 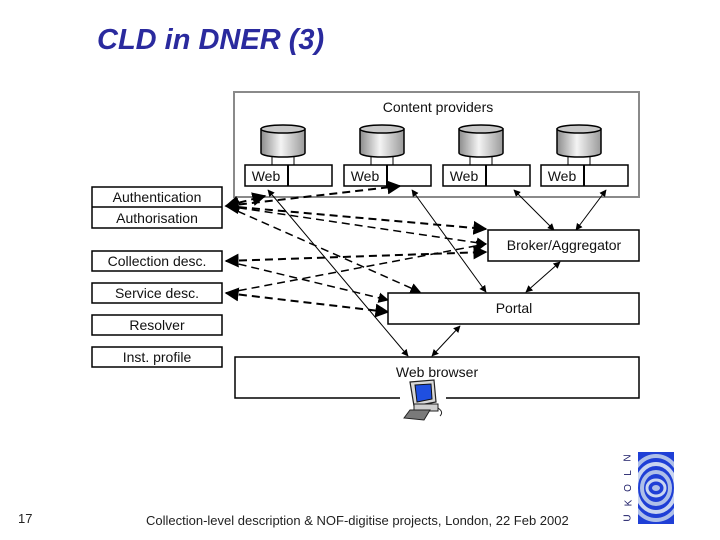 I want to click on service-resolver: Resolver, so click(x=157, y=325).